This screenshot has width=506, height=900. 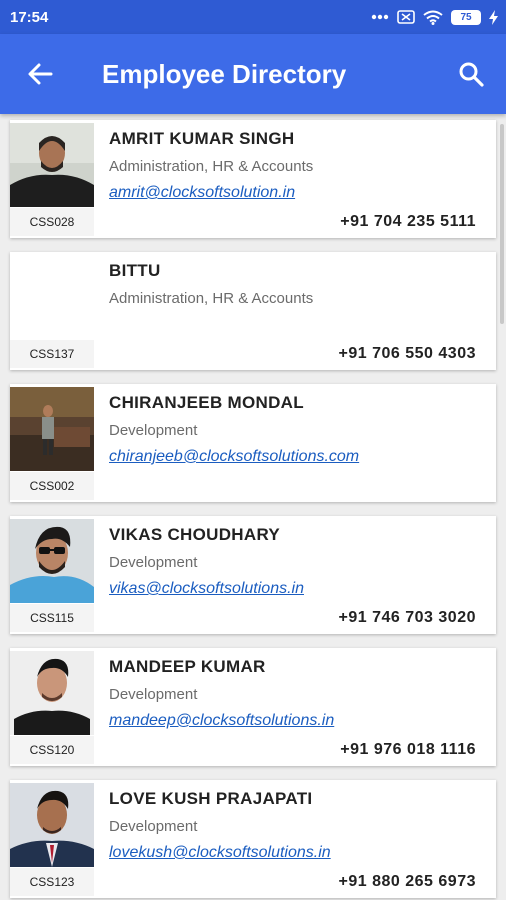 I want to click on status-bar: 17:54 75, so click(x=253, y=17).